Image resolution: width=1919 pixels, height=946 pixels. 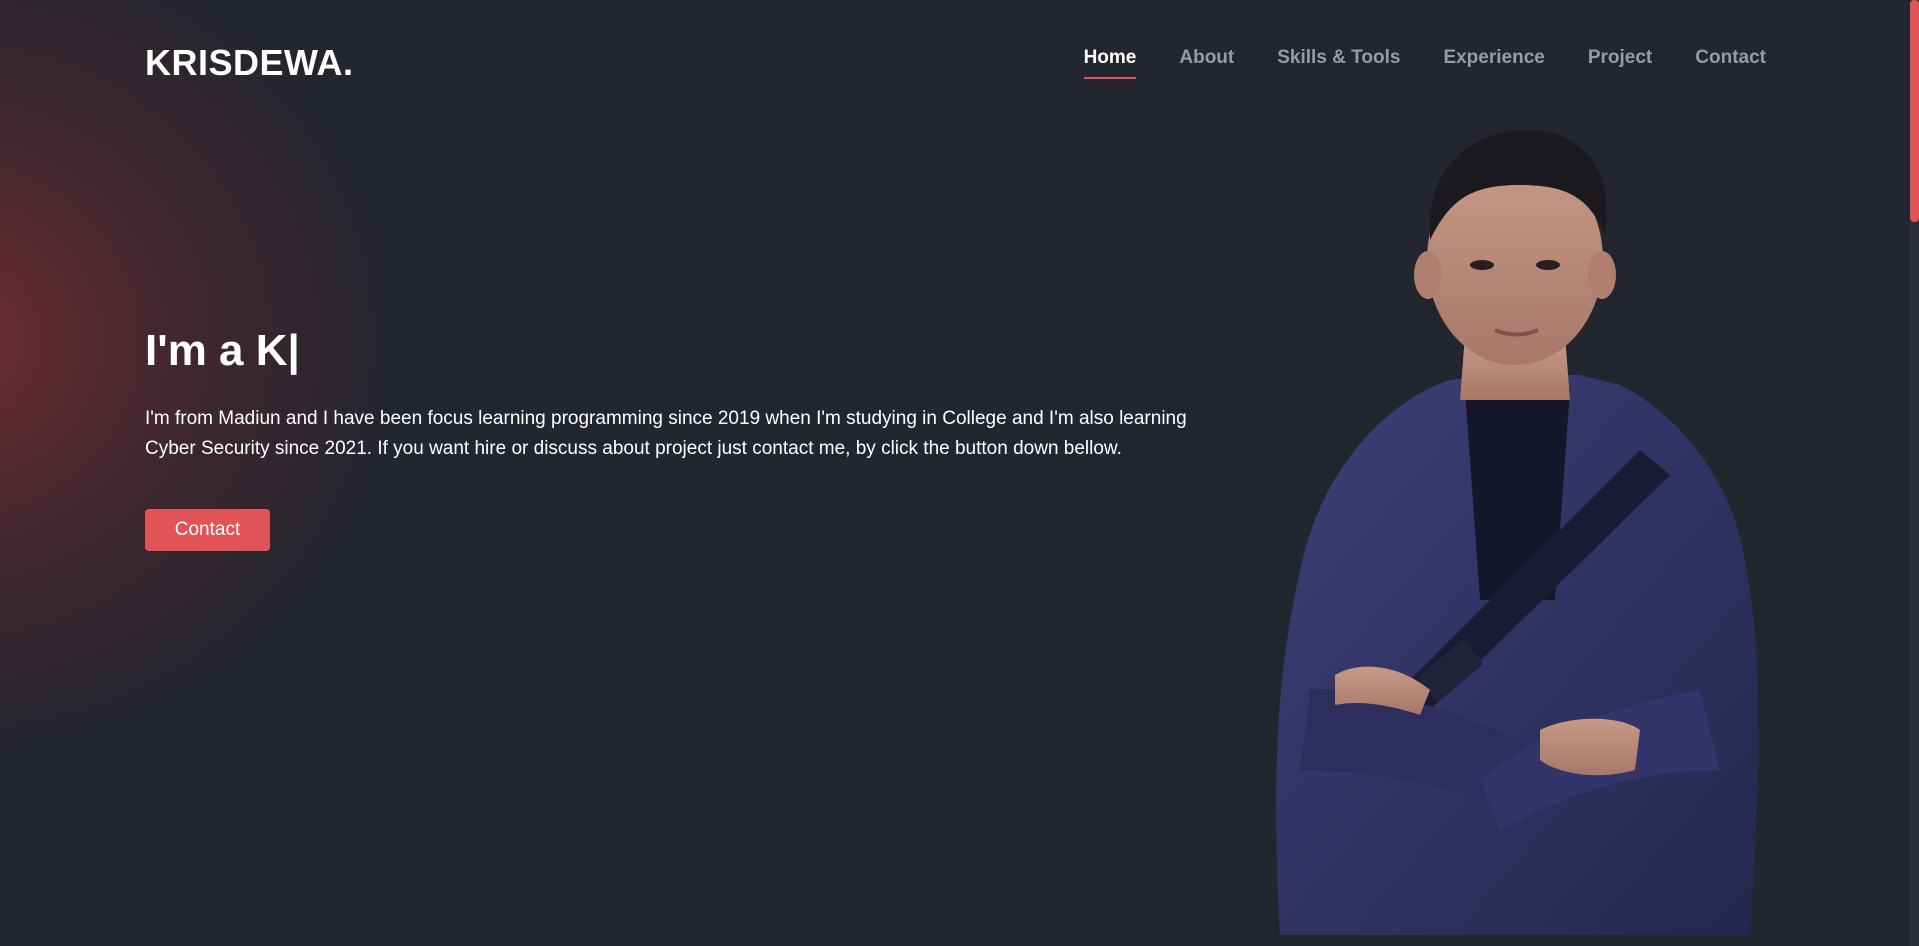 I want to click on nav-item-home: Home, so click(x=1109, y=63).